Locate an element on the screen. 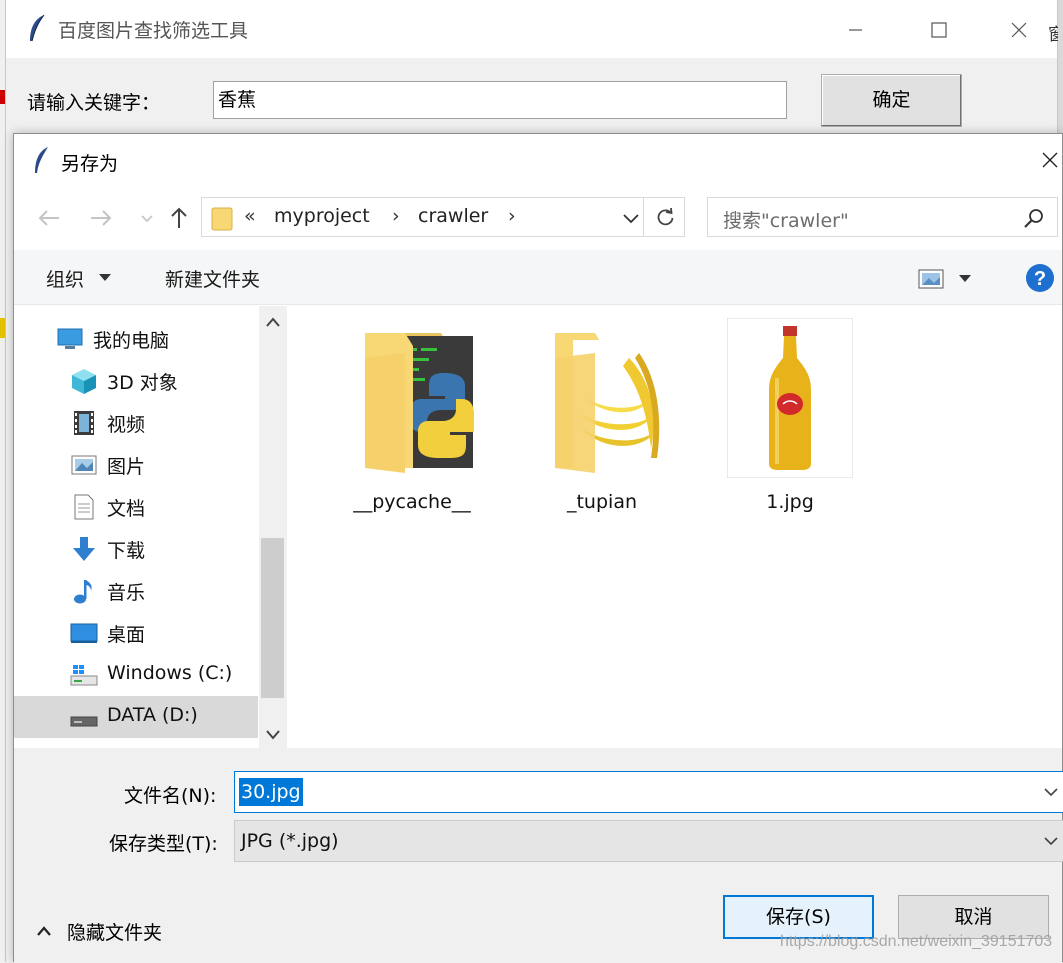  hide-folders-toggle: 隐藏文件夹 is located at coordinates (116, 931).